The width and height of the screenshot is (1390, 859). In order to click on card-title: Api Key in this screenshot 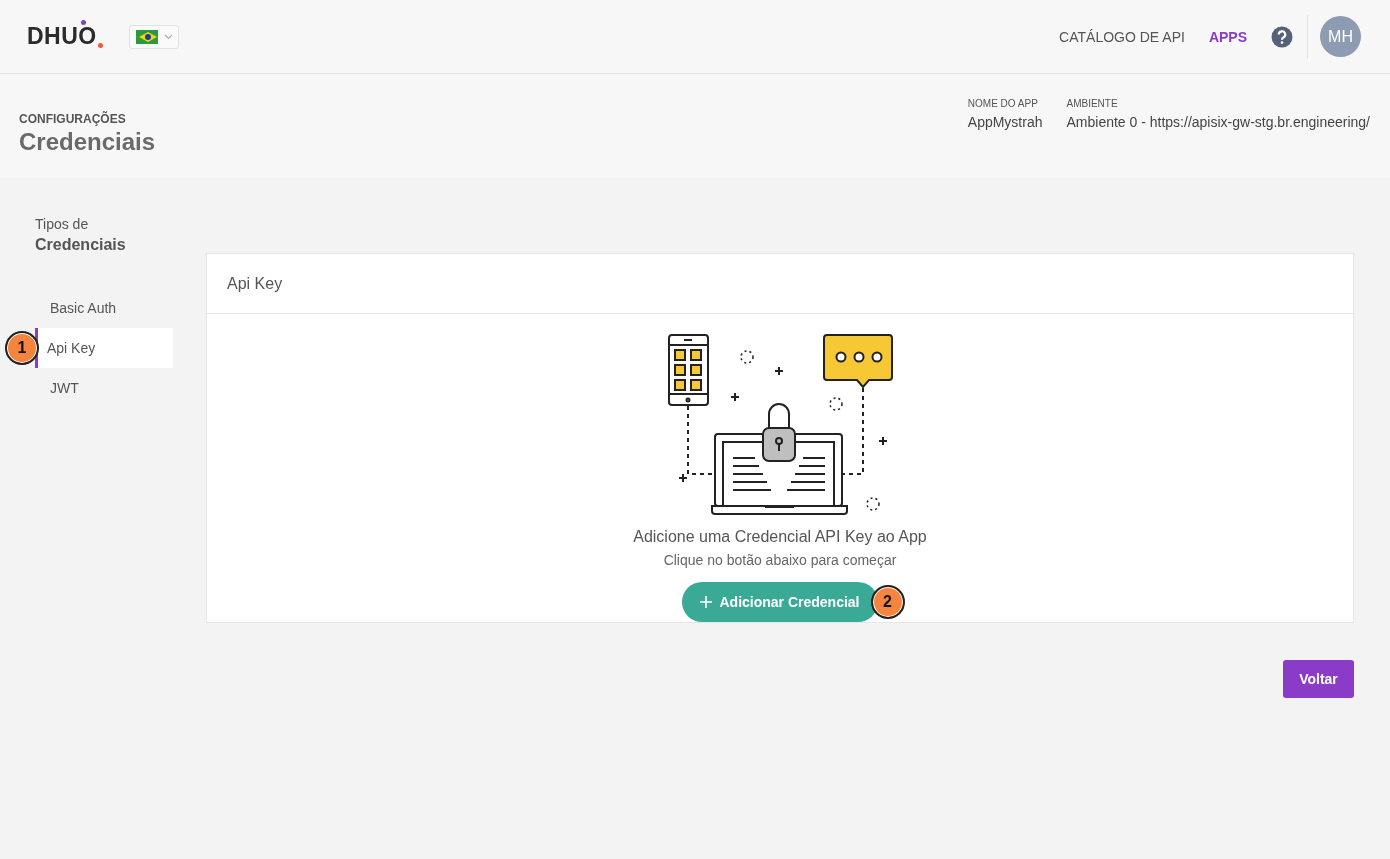, I will do `click(780, 284)`.